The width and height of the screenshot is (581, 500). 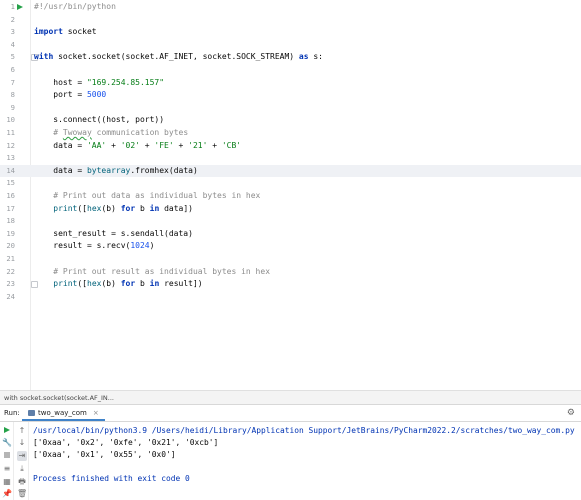 What do you see at coordinates (10, 233) in the screenshot?
I see `line-number: 19` at bounding box center [10, 233].